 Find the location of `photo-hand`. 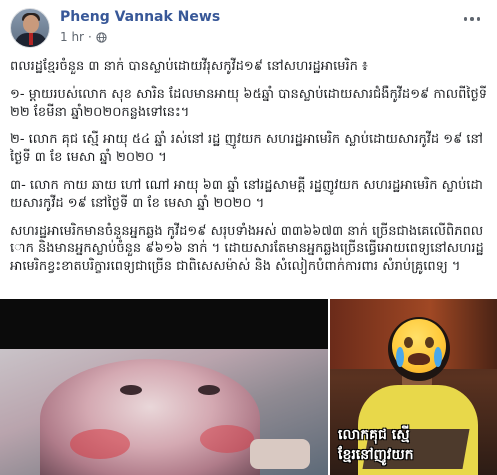

photo-hand is located at coordinates (280, 454).